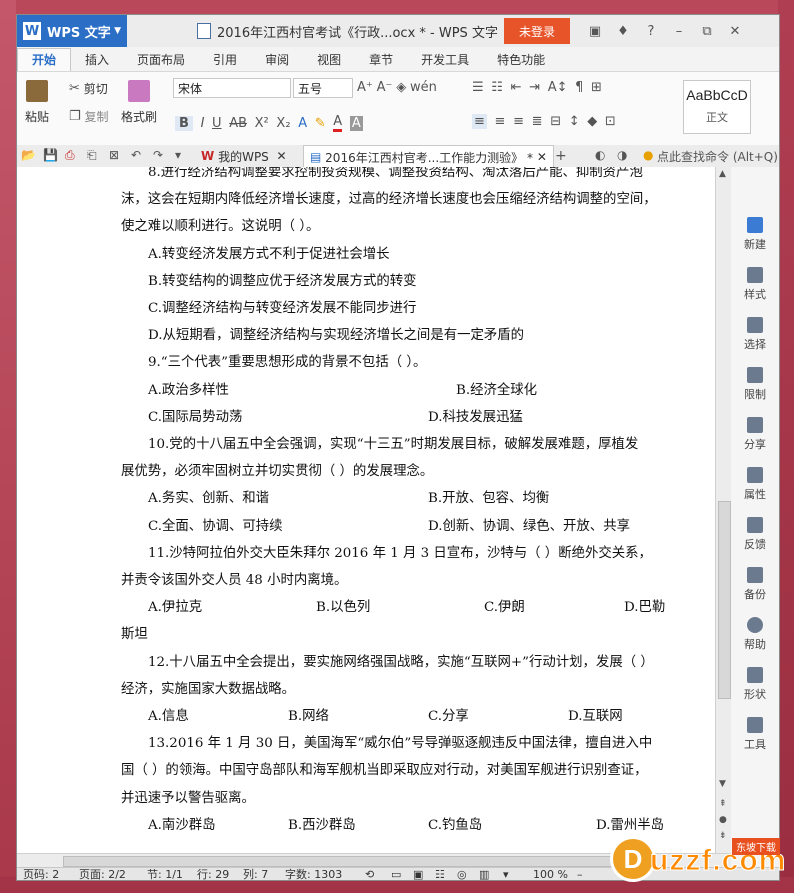 This screenshot has height=893, width=794. Describe the element at coordinates (755, 475) in the screenshot. I see `properties-icon` at that location.